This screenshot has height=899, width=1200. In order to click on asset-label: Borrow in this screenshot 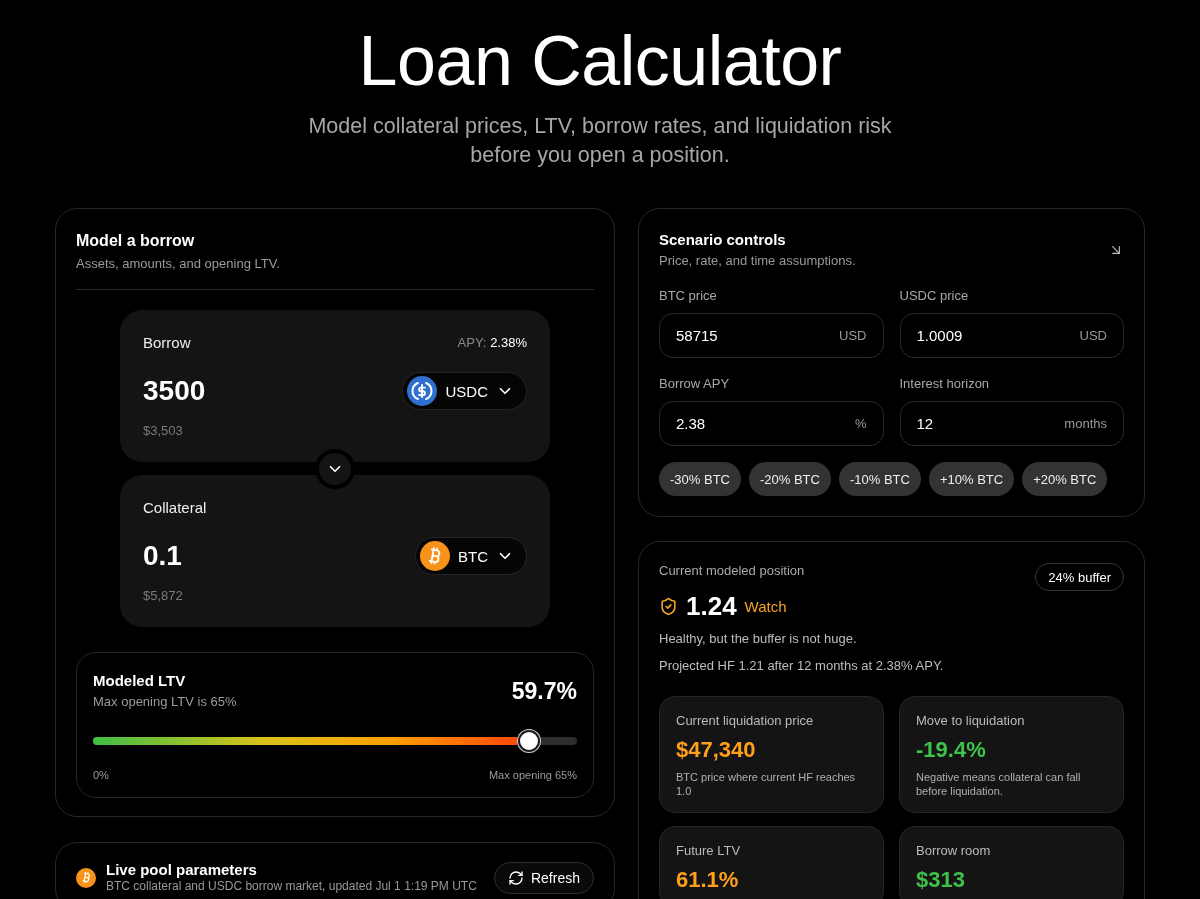, I will do `click(167, 343)`.